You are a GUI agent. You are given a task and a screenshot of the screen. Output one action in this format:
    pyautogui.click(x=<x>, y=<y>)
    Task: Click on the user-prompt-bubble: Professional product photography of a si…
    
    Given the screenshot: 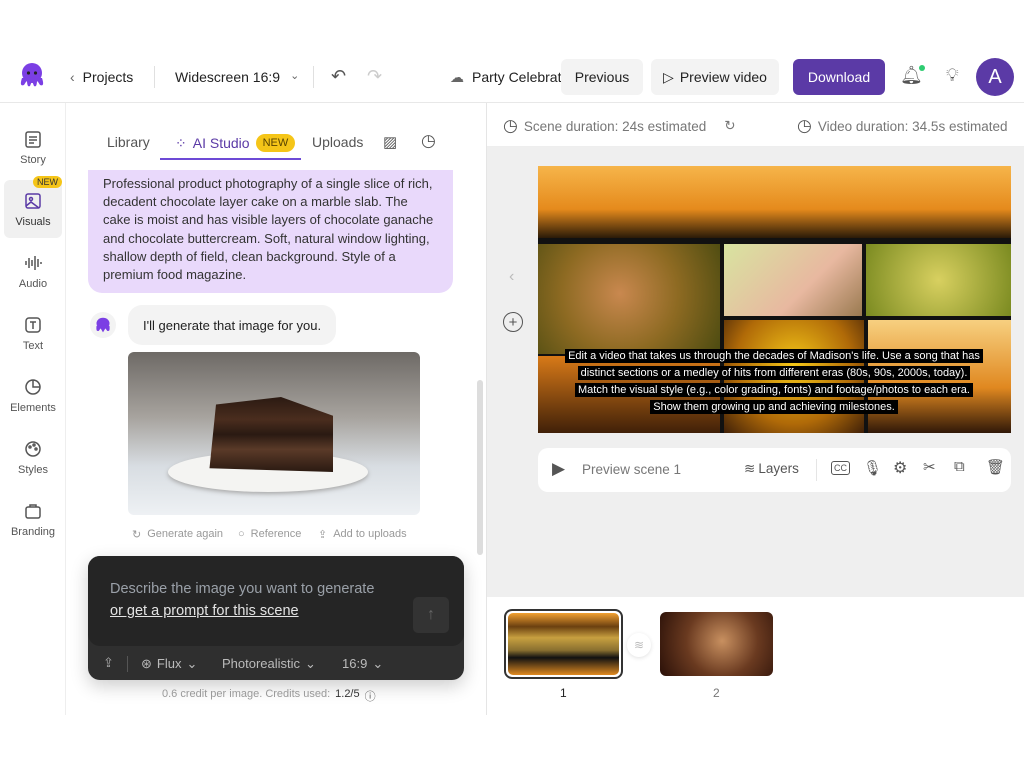 What is the action you would take?
    pyautogui.click(x=270, y=231)
    